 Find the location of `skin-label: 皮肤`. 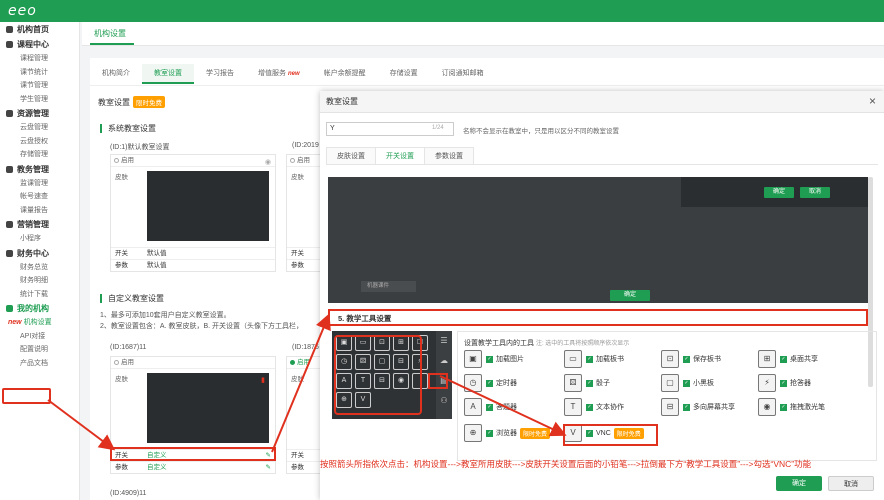

skin-label: 皮肤 is located at coordinates (121, 379).